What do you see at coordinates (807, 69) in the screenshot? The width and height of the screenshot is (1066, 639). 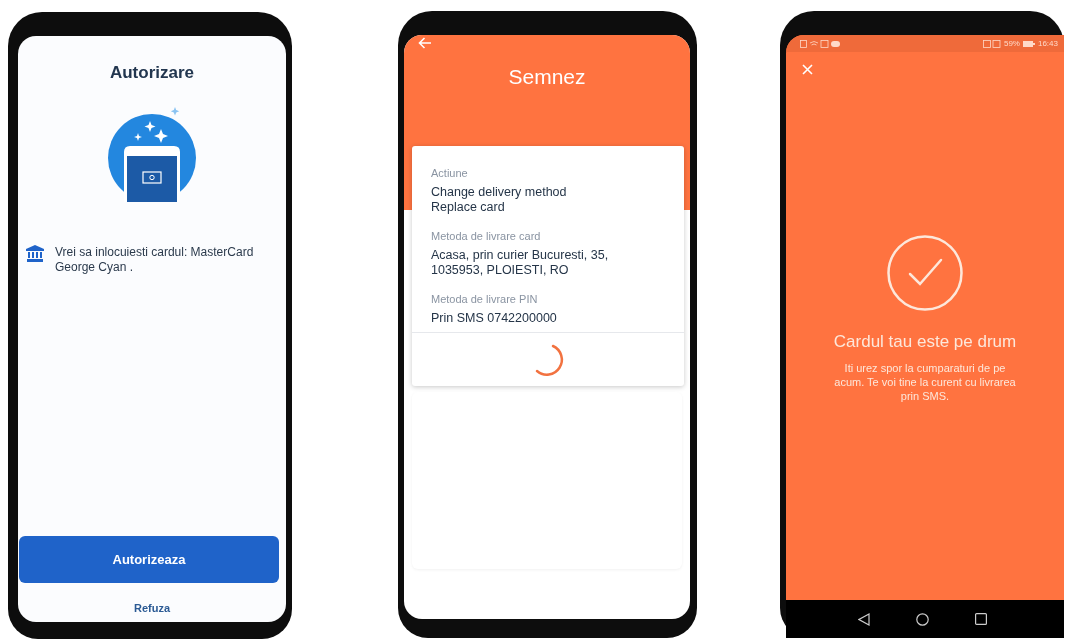 I see `close-icon` at bounding box center [807, 69].